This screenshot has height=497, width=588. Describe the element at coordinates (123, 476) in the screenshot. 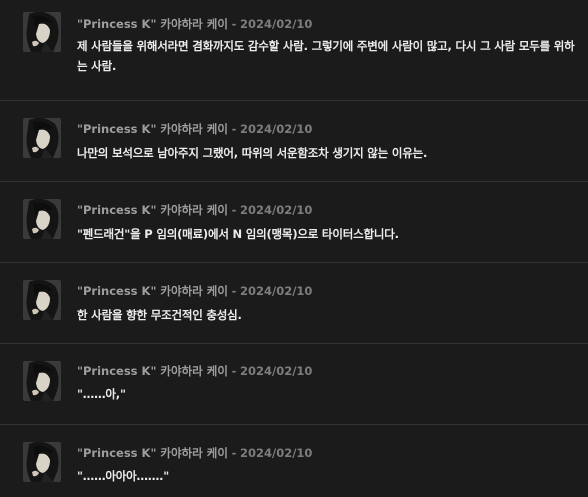

I see `comment-text: "……아아아……."` at that location.